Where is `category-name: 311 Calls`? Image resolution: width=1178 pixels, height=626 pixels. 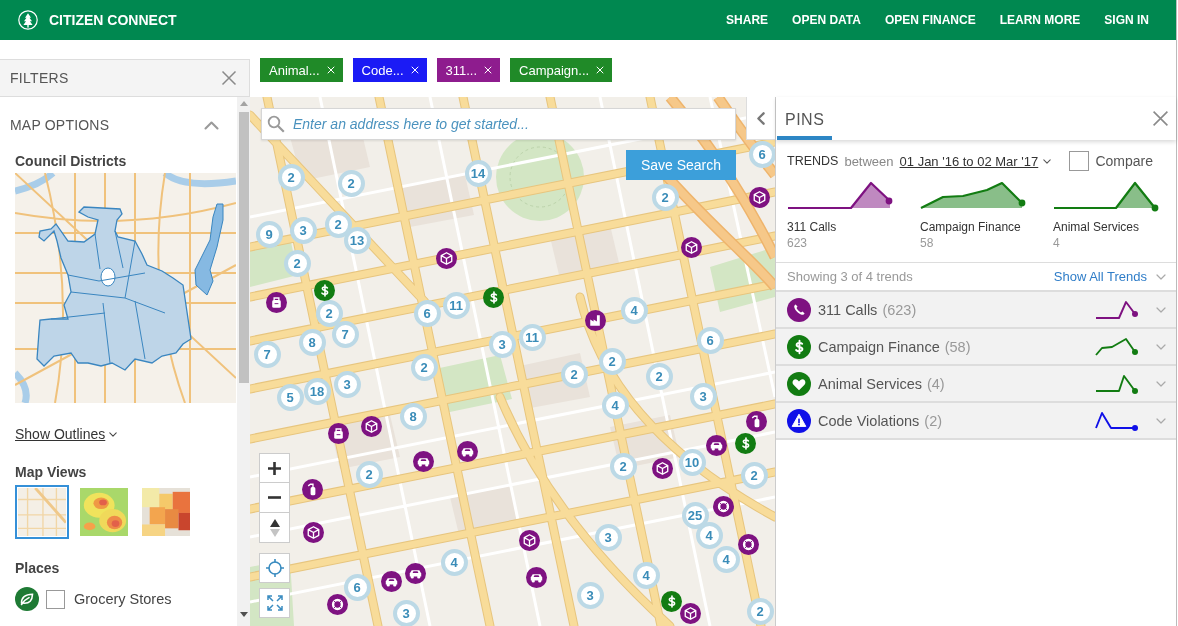 category-name: 311 Calls is located at coordinates (848, 309).